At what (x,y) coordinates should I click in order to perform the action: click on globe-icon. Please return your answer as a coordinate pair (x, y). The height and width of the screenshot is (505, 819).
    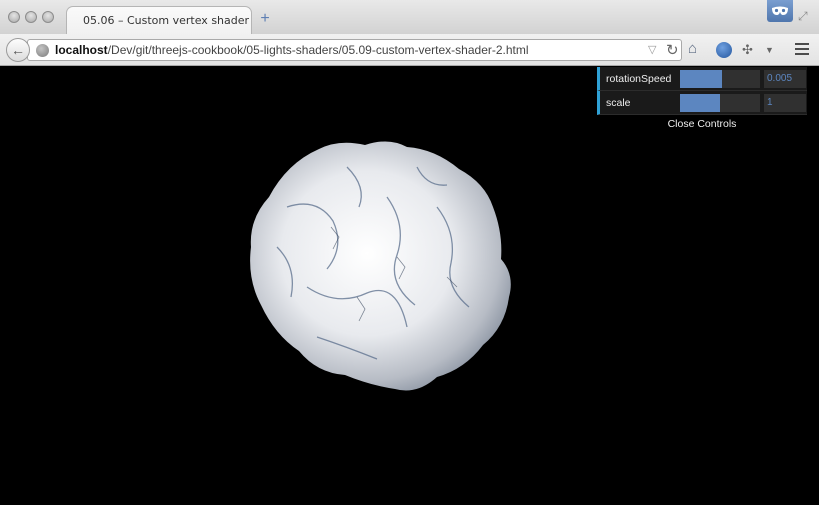
    Looking at the image, I should click on (42, 50).